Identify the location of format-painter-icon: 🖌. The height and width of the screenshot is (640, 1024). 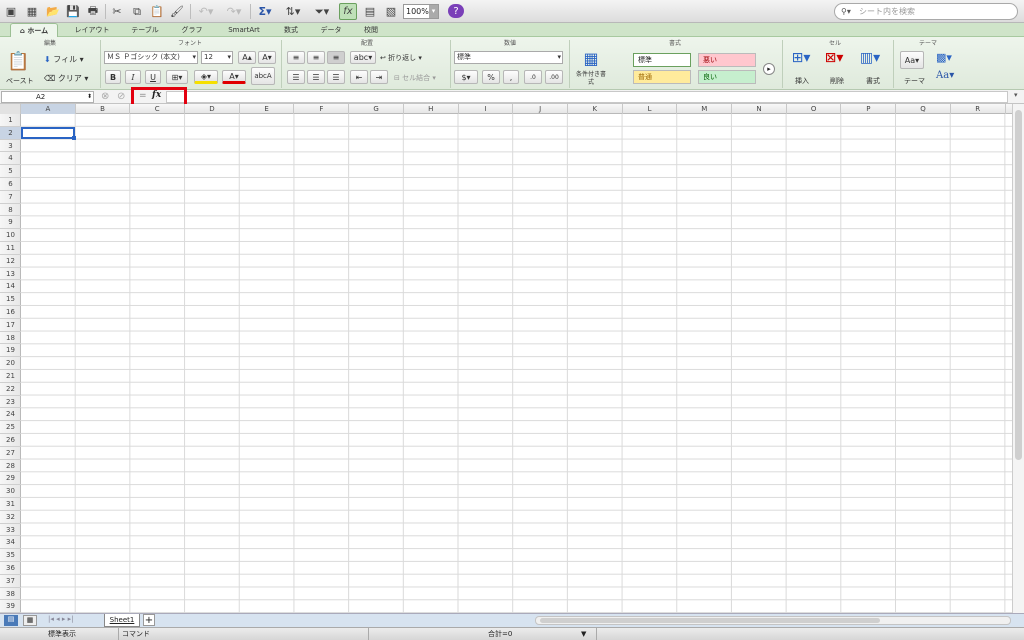
(177, 11).